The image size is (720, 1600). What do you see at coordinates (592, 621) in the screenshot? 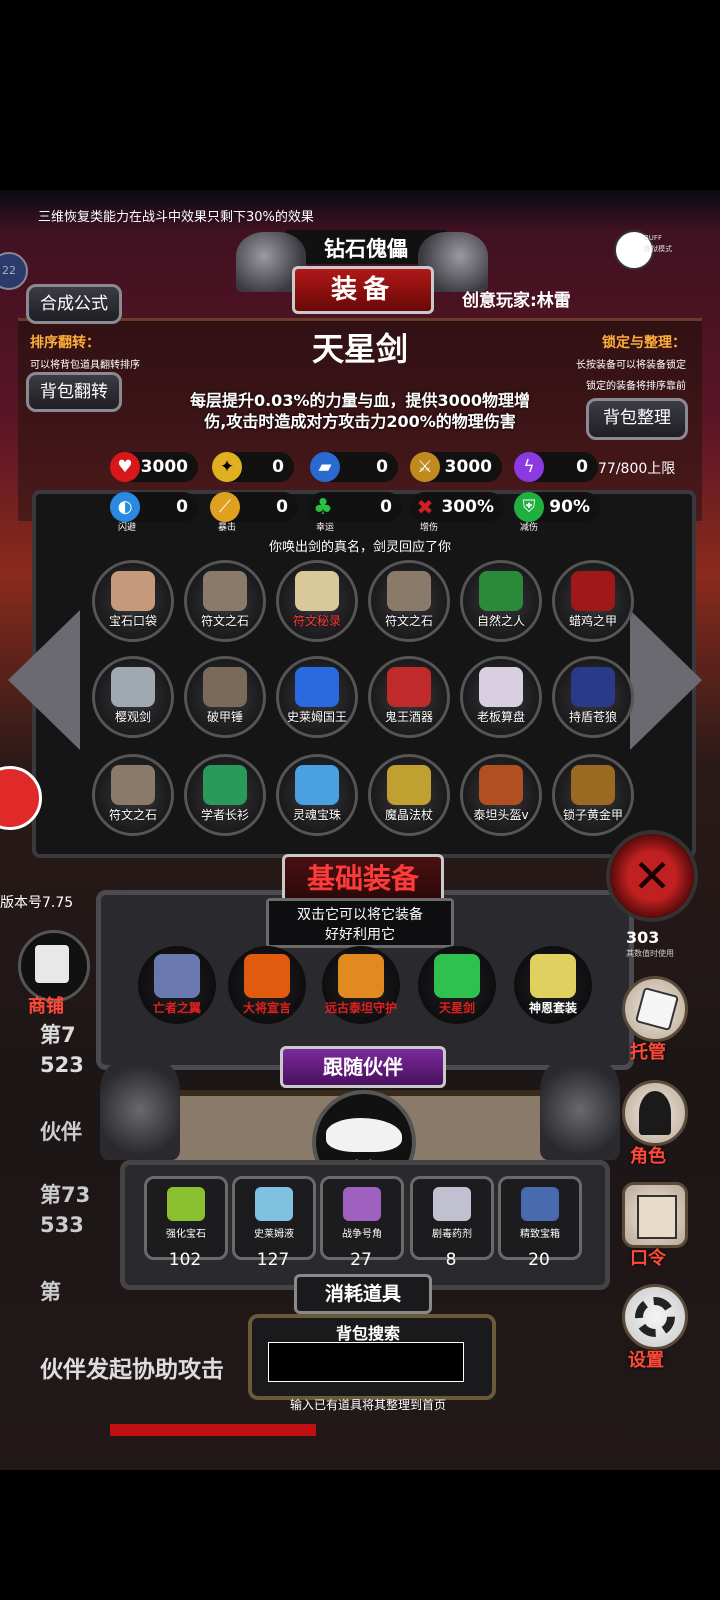
I see `inventory-slot-label: 蜡鸡之甲` at bounding box center [592, 621].